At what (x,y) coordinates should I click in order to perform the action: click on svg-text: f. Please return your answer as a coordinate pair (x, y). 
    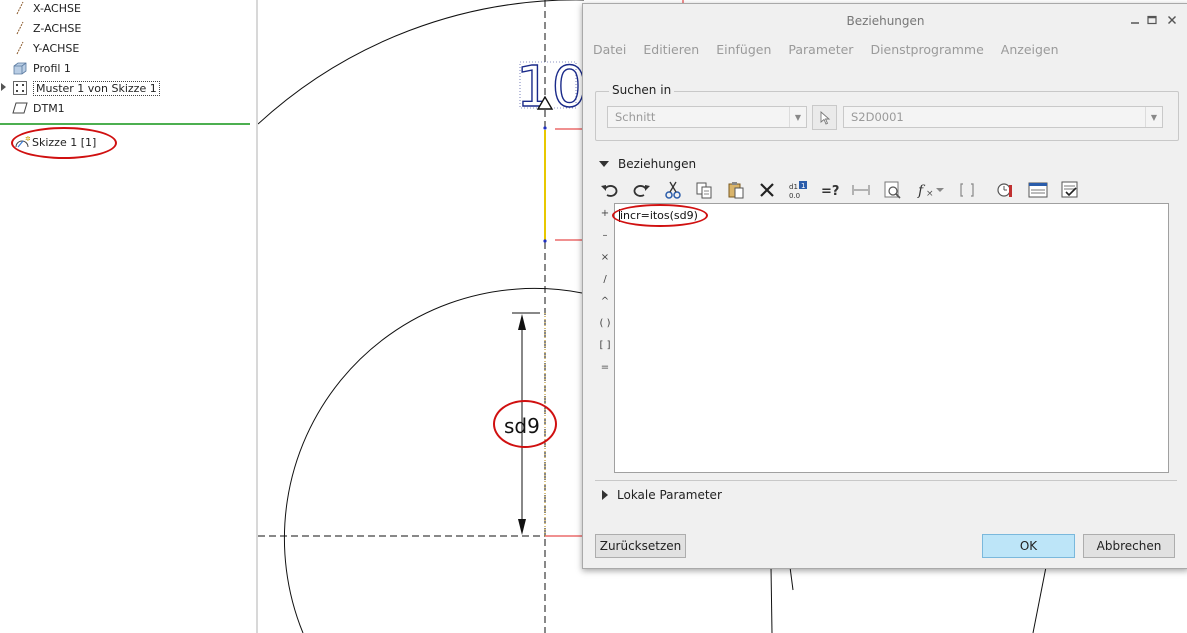
    Looking at the image, I should click on (921, 191).